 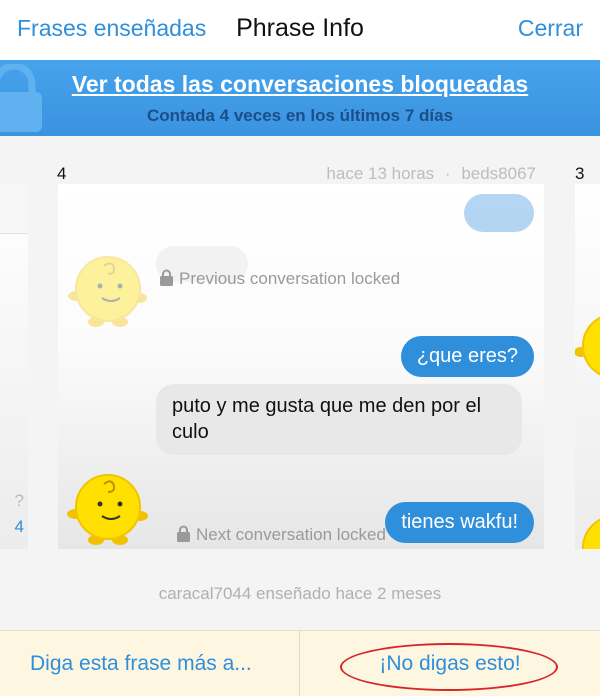 What do you see at coordinates (19, 526) in the screenshot?
I see `previous-card-count: 4` at bounding box center [19, 526].